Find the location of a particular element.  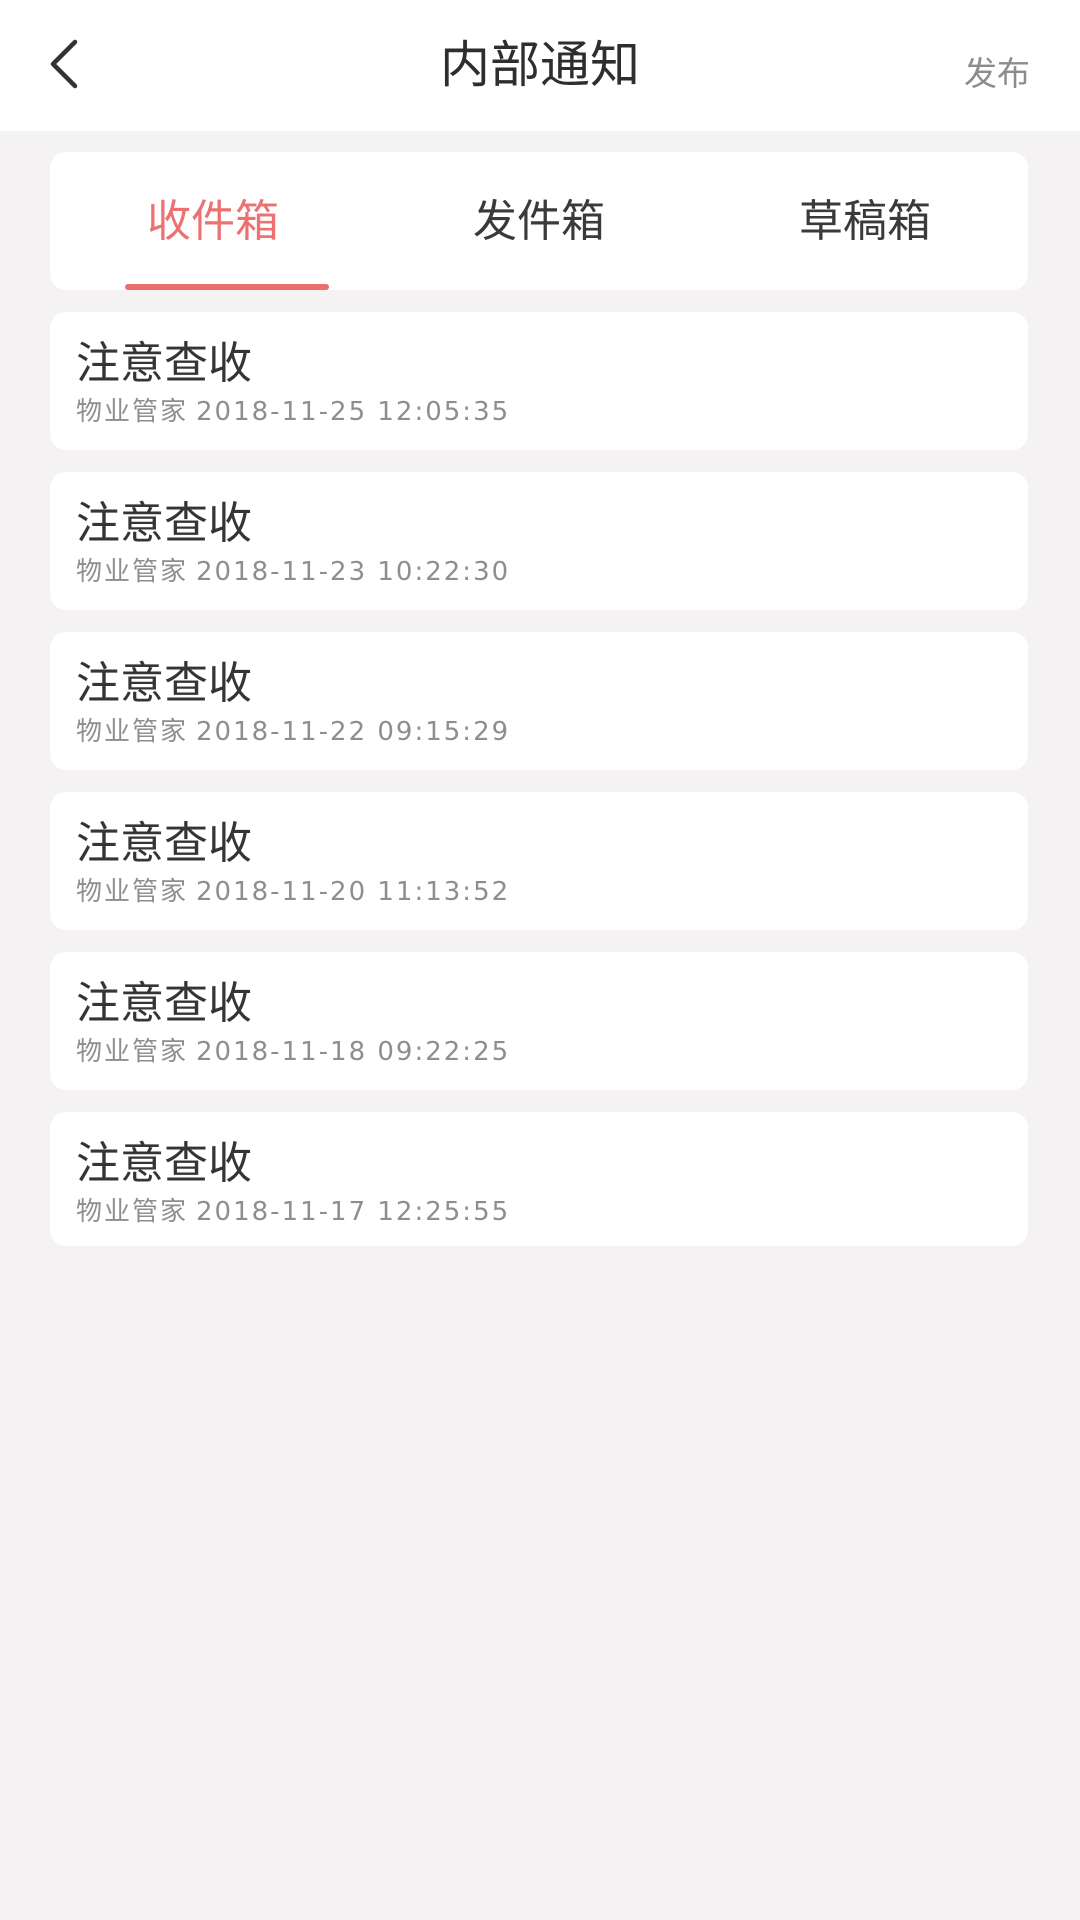

notice-datetime: 2018-11-17 12:25:55 is located at coordinates (353, 1212).